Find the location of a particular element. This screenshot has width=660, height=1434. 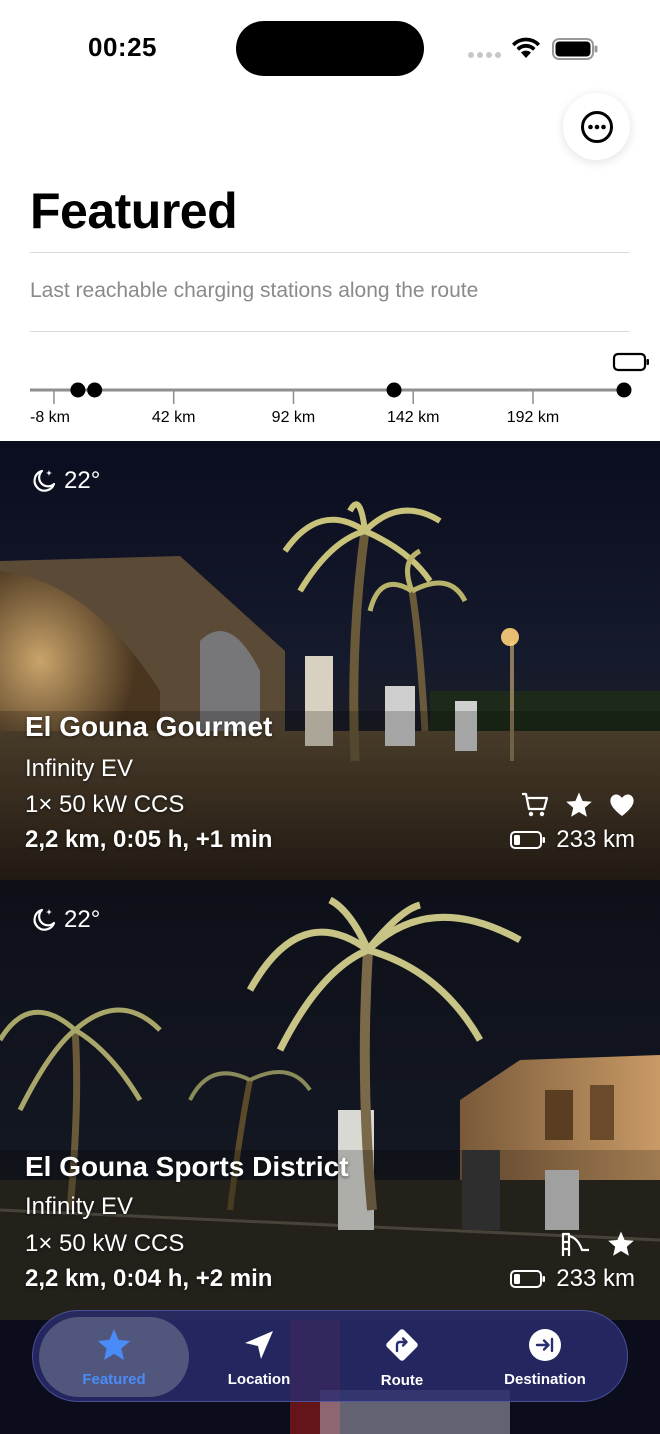

timeline-tick-label: 42 km is located at coordinates (174, 417).